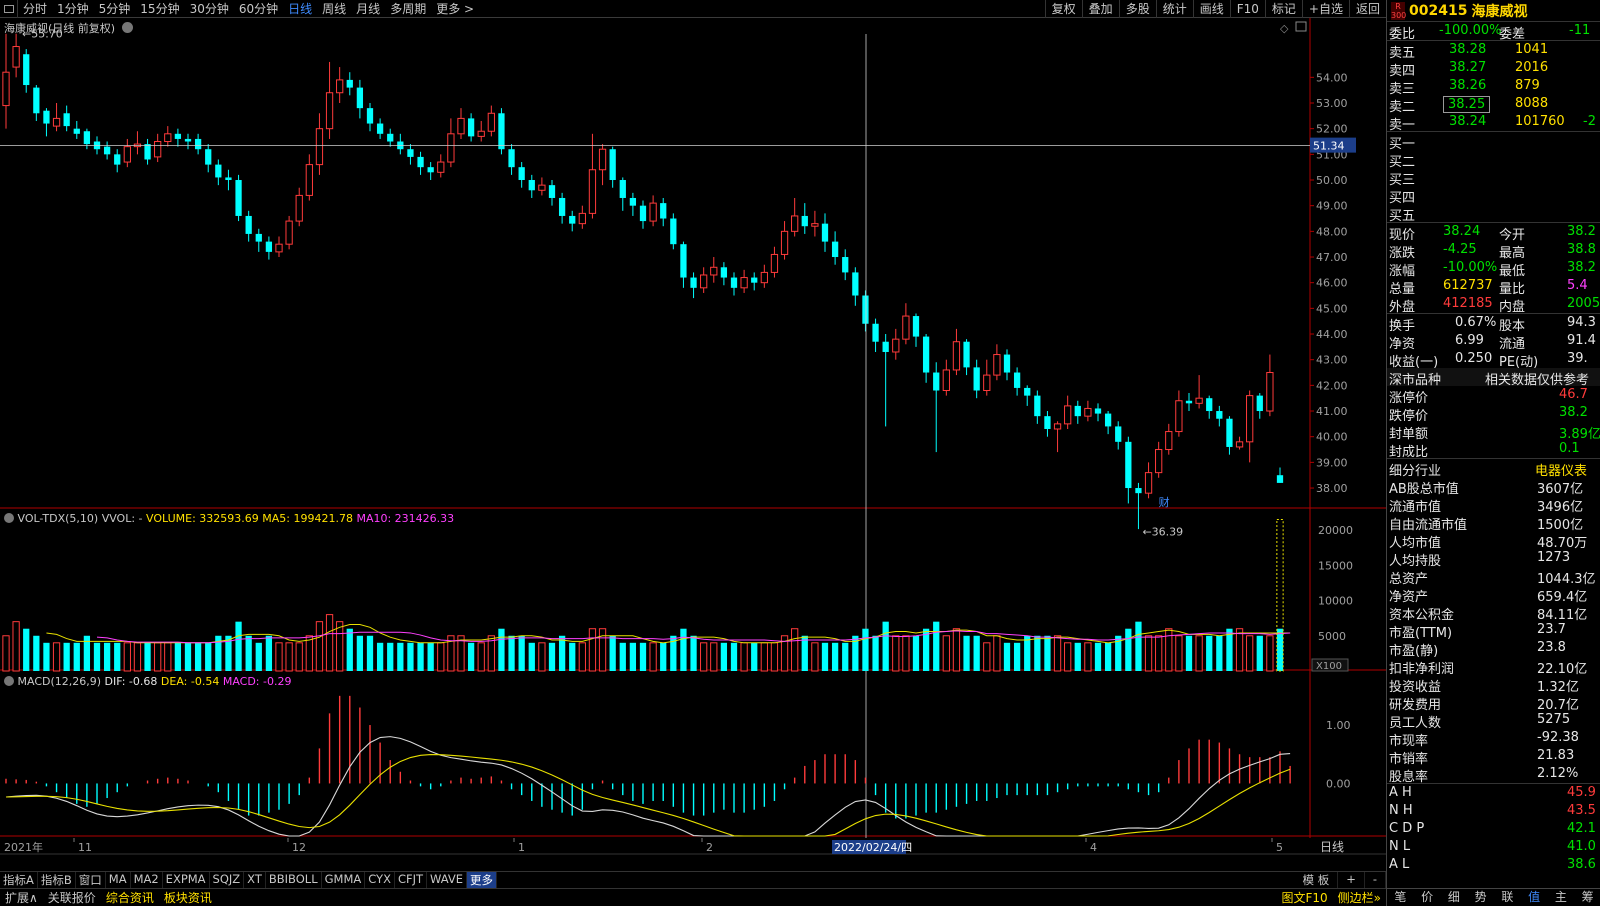  What do you see at coordinates (1493, 505) in the screenshot?
I see `fundamental-row: 流通市值 3496亿` at bounding box center [1493, 505].